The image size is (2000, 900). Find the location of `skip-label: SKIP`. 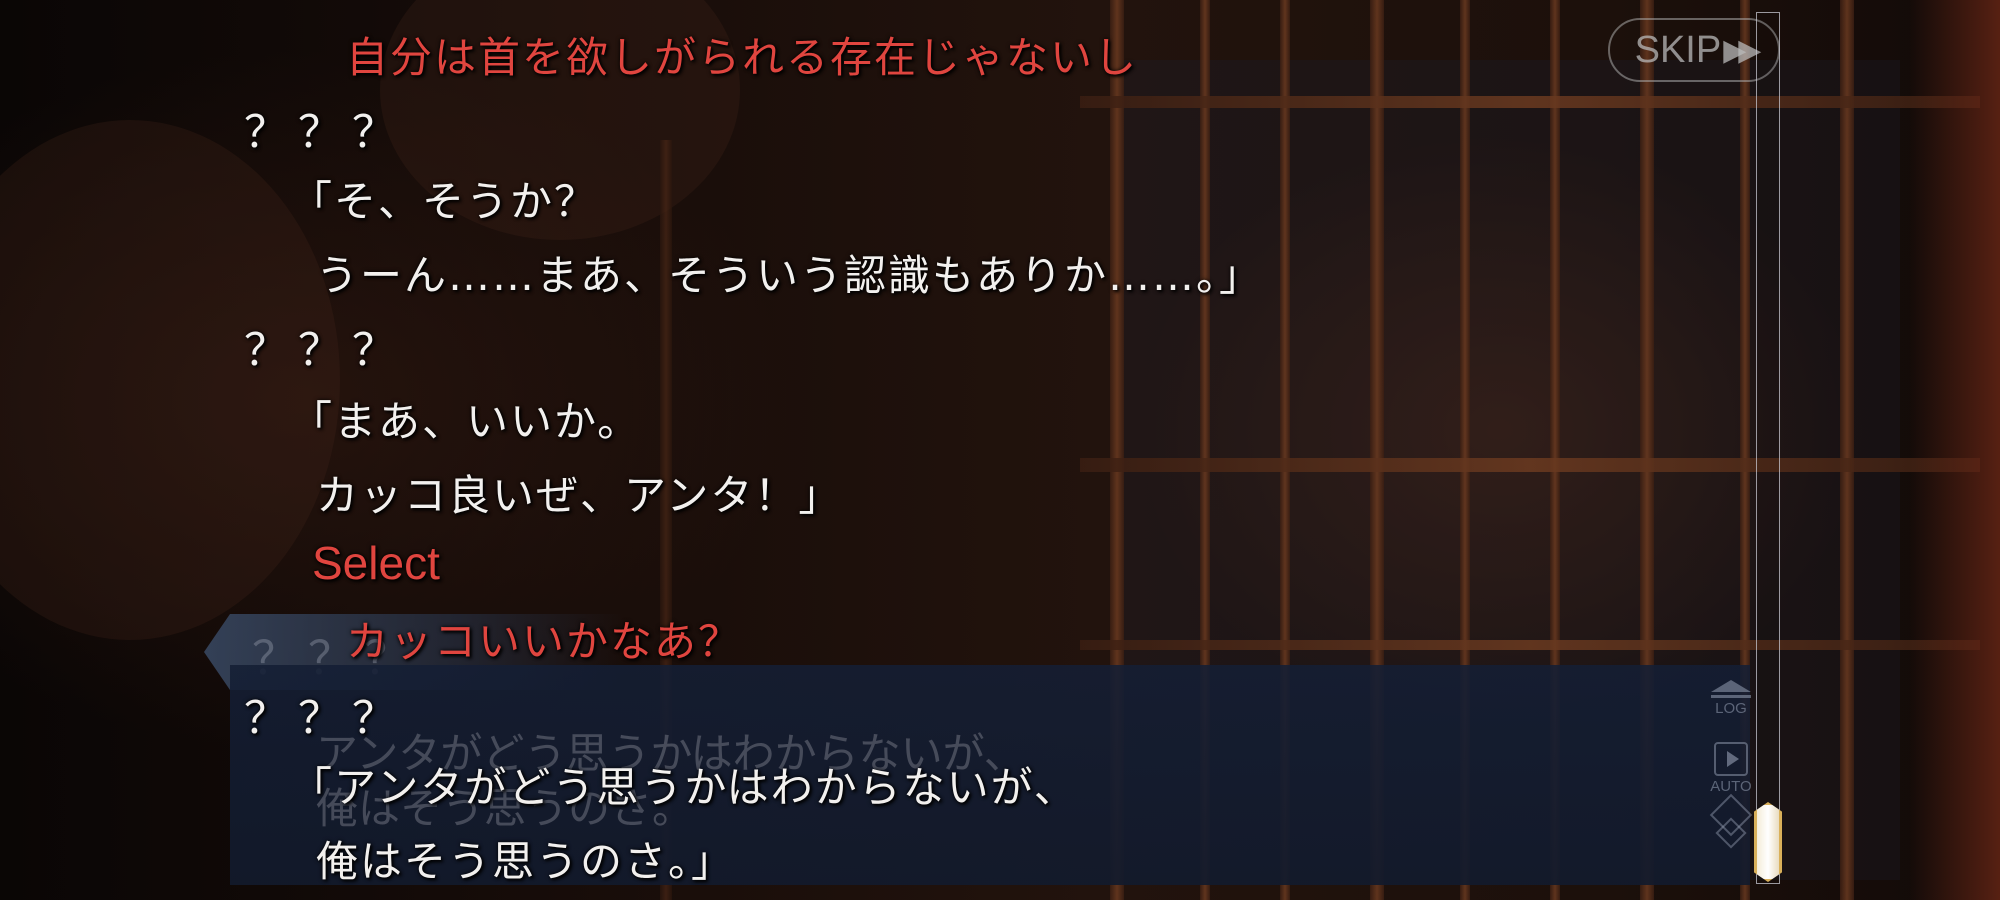

skip-label: SKIP is located at coordinates (1678, 49).